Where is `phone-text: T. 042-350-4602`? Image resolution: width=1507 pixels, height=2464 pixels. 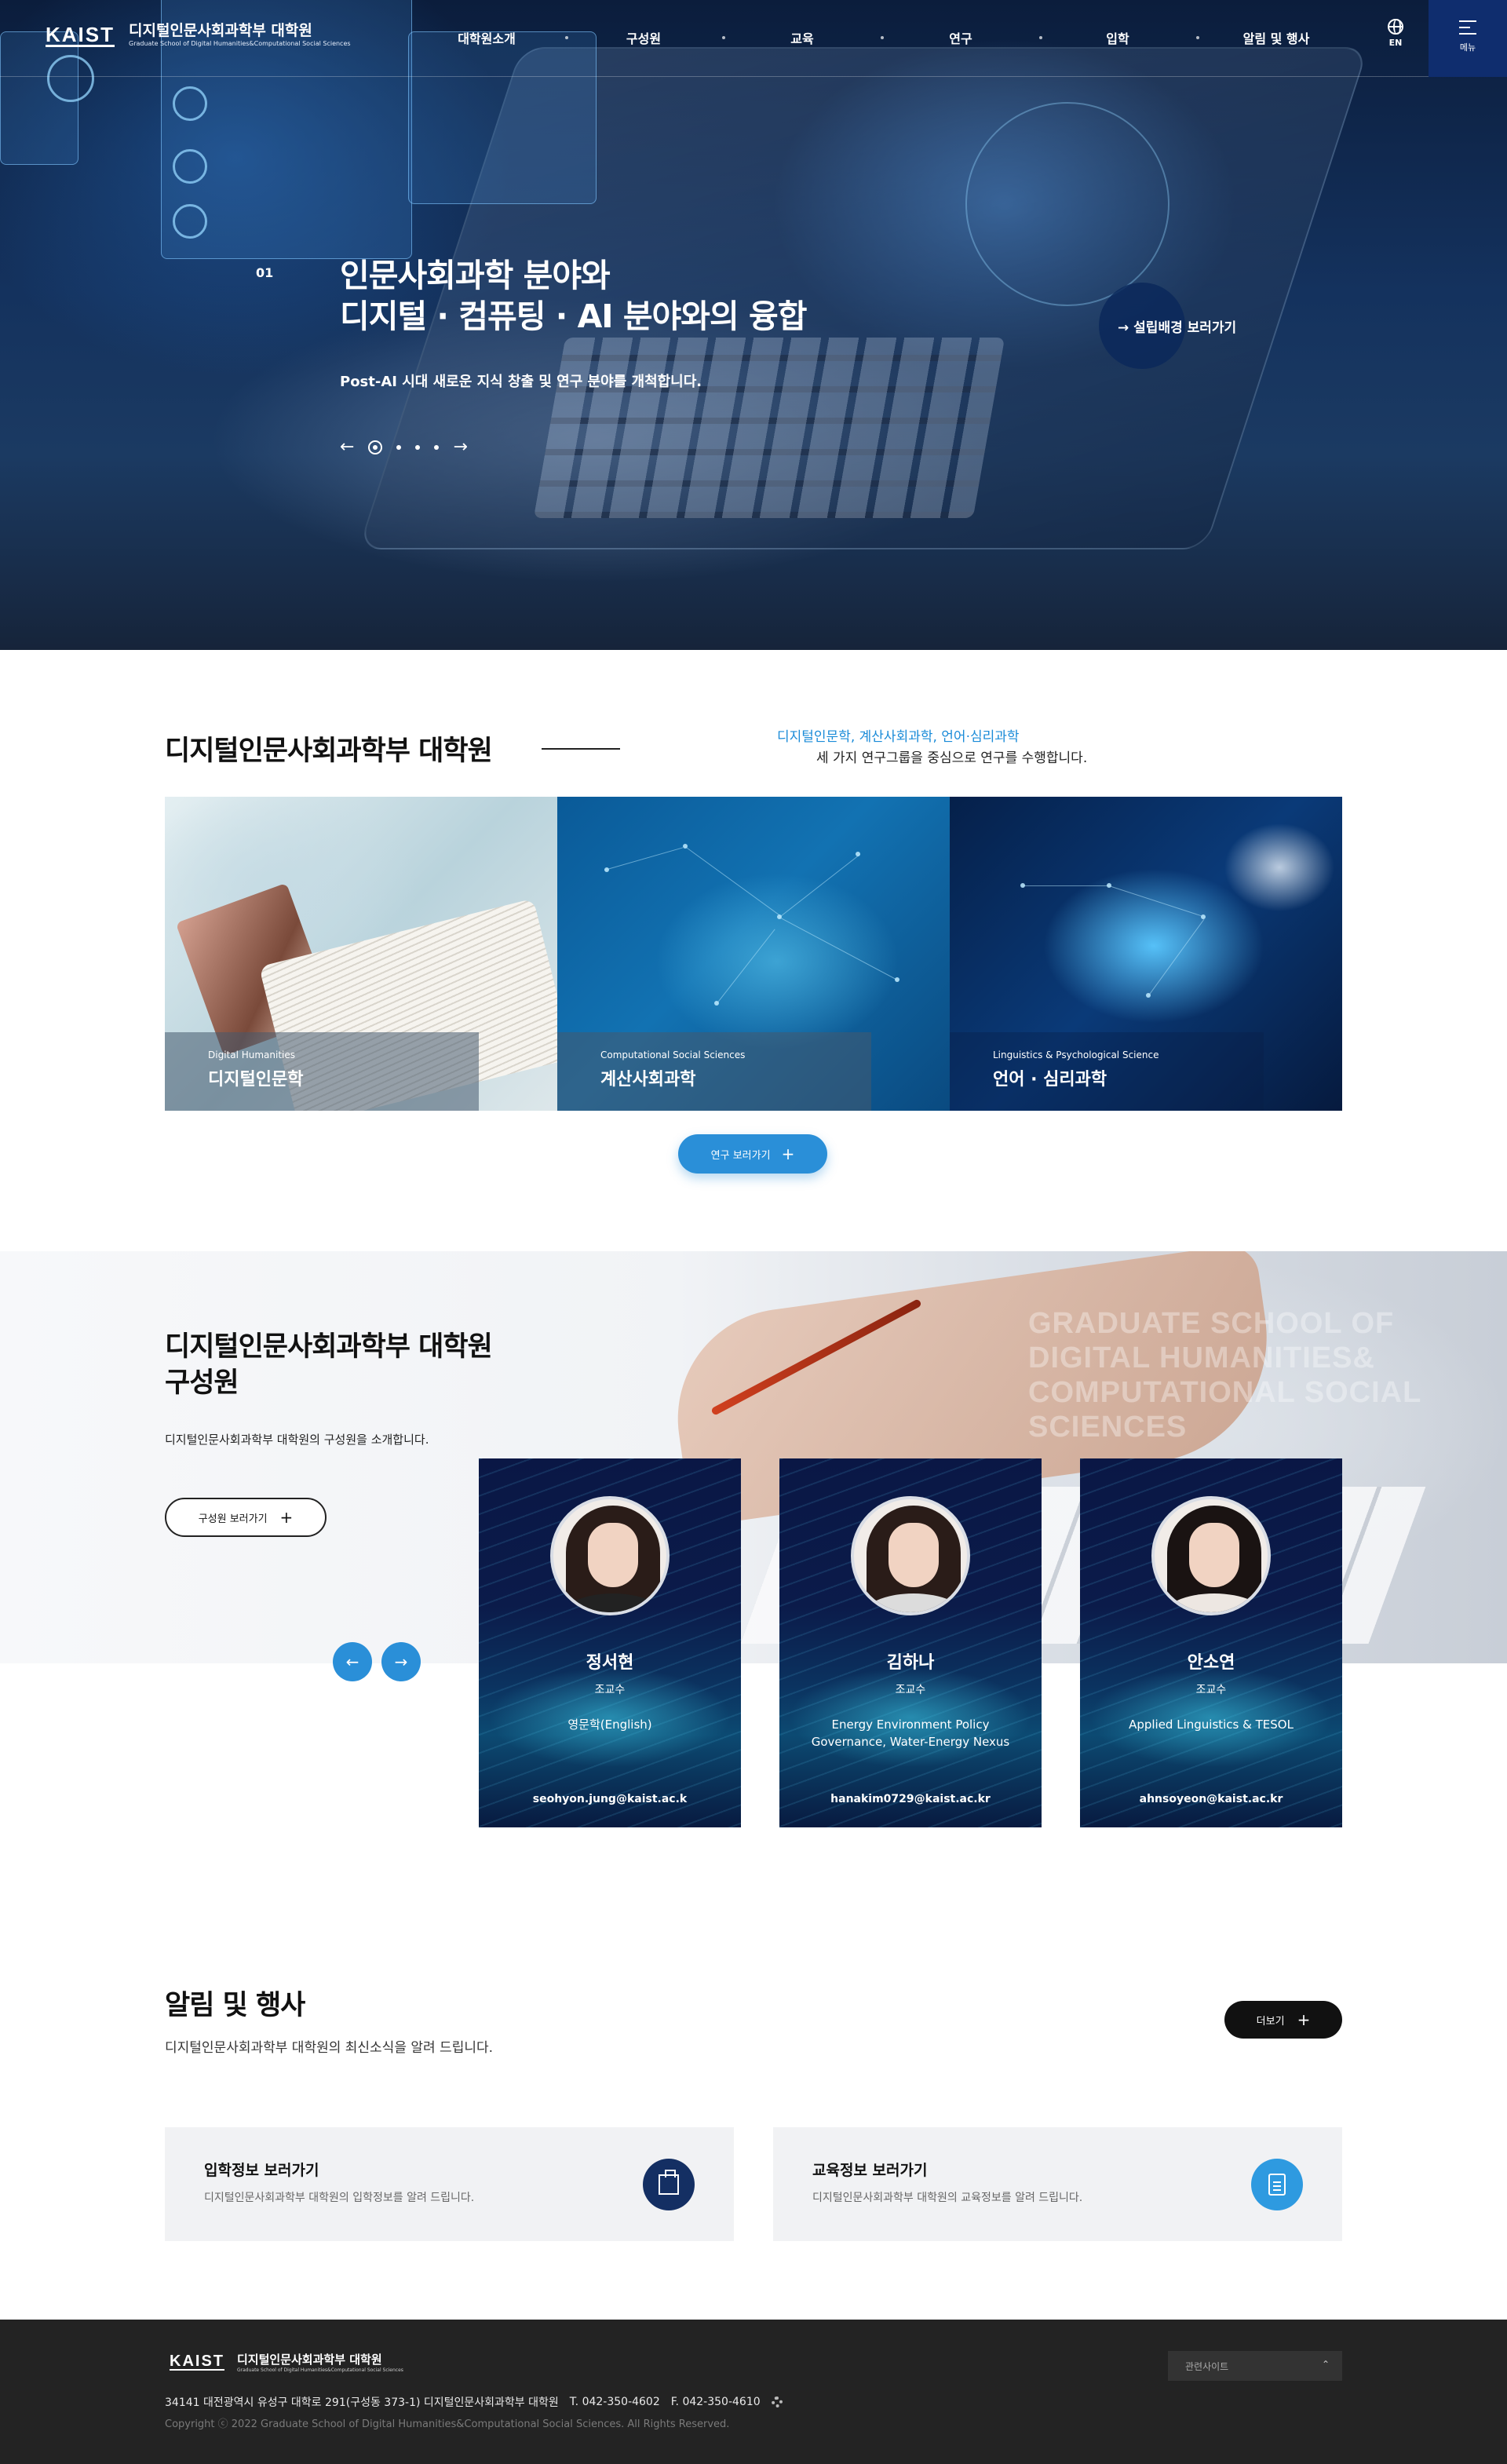
phone-text: T. 042-350-4602 is located at coordinates (614, 2402).